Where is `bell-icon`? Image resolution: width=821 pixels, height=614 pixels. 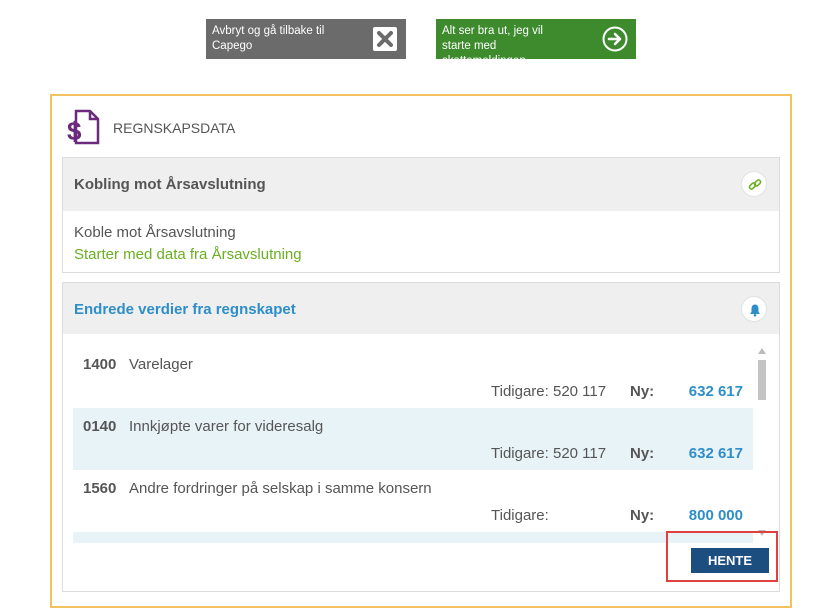 bell-icon is located at coordinates (755, 310).